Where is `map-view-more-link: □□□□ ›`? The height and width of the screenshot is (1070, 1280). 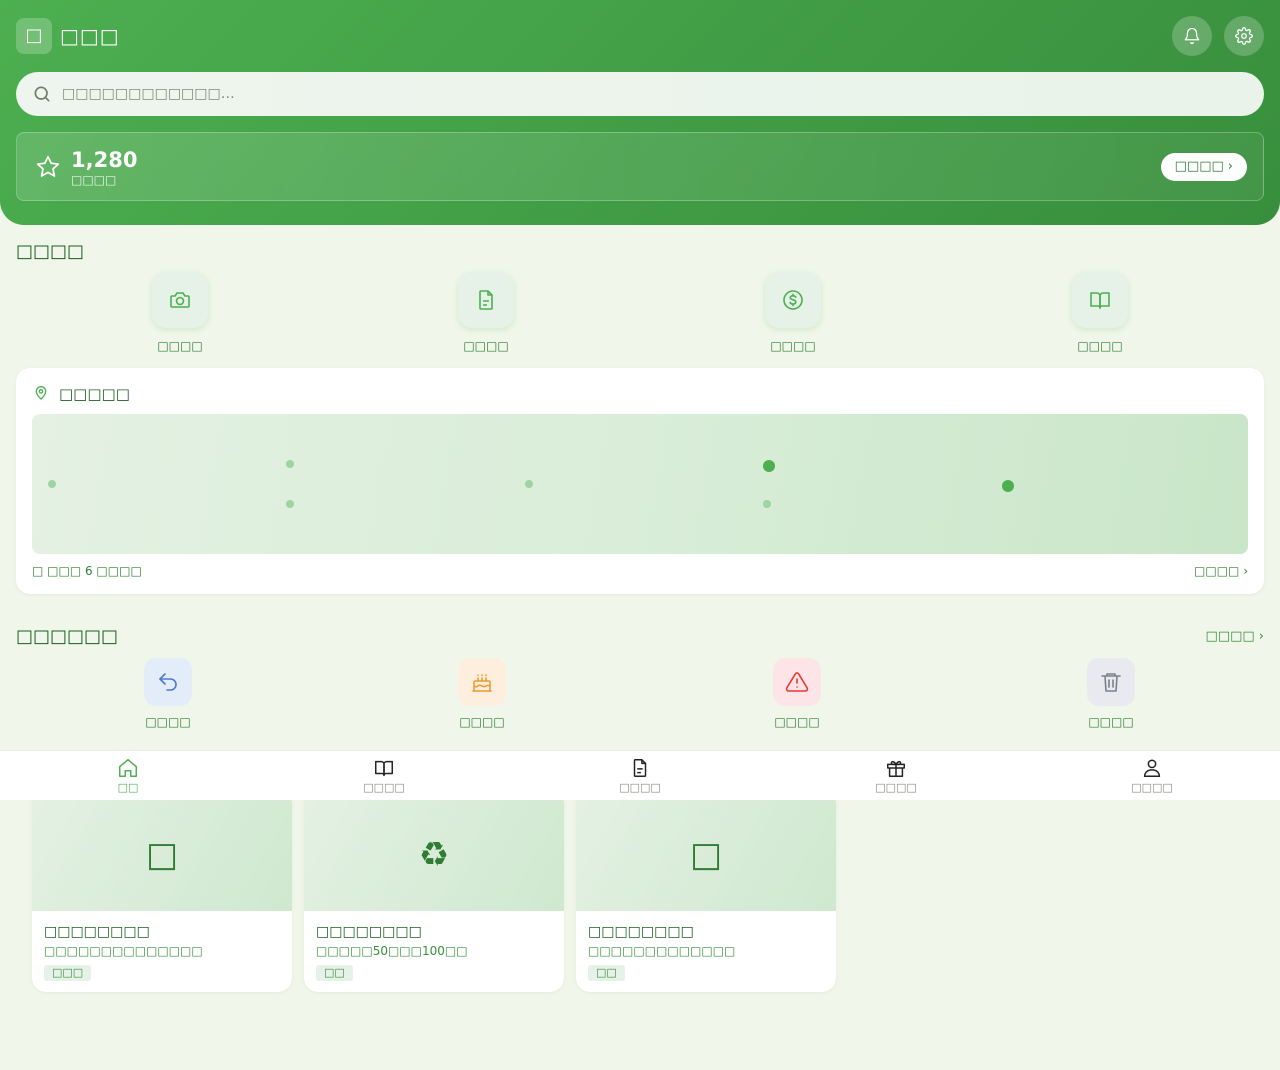
map-view-more-link: □□□□ › is located at coordinates (1221, 571).